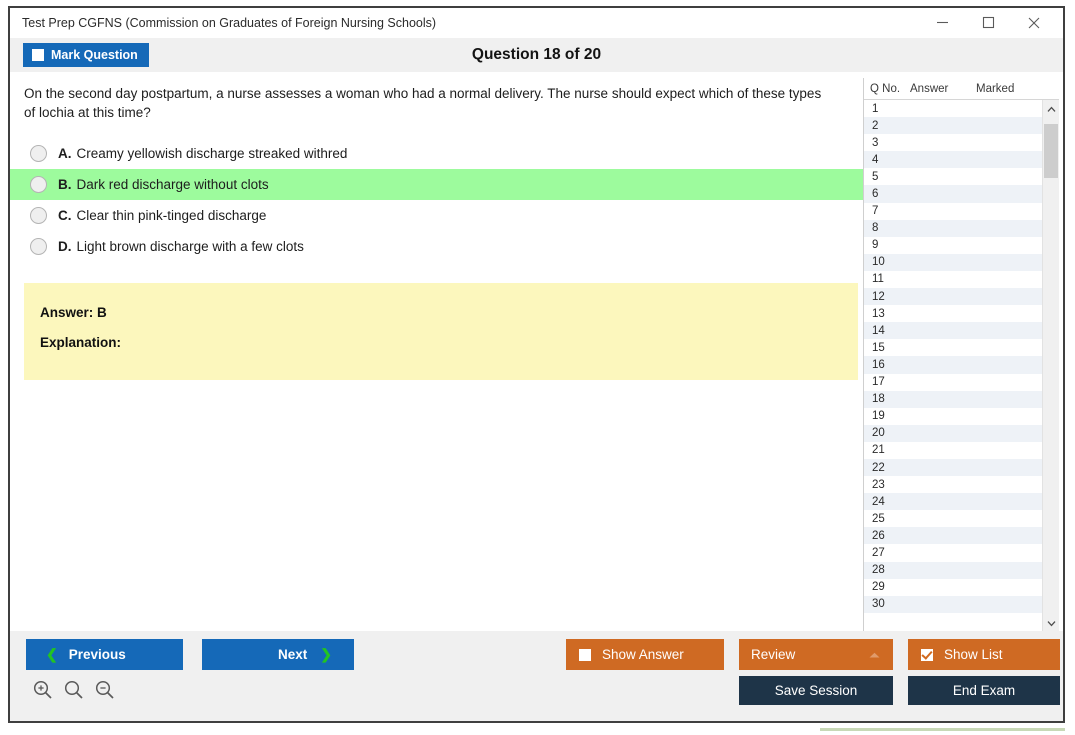  Describe the element at coordinates (953, 279) in the screenshot. I see `question-list-row: 11` at that location.